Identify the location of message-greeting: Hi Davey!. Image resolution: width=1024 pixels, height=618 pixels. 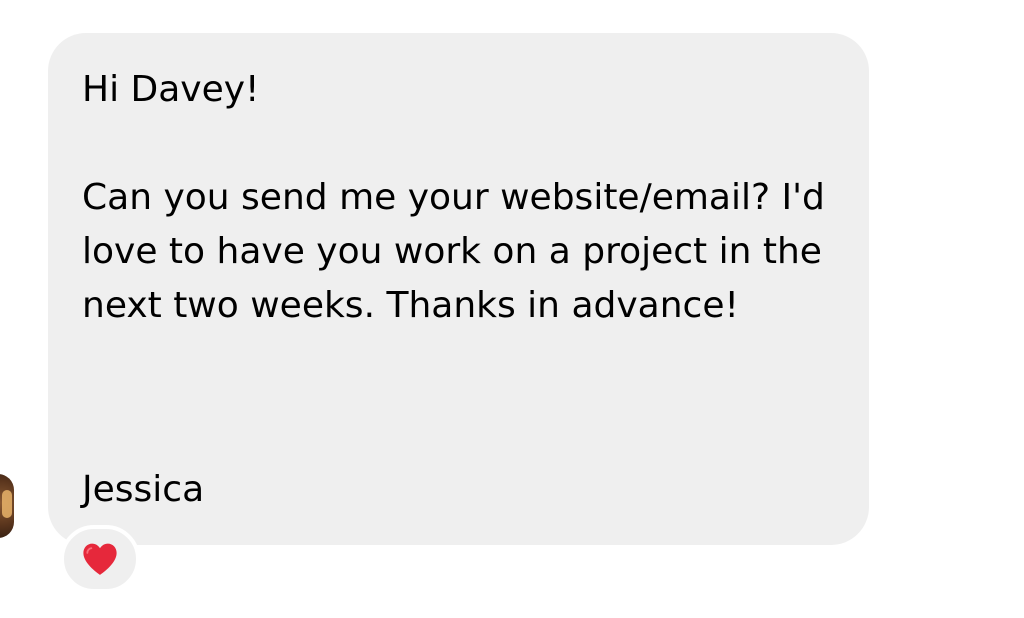
(171, 89).